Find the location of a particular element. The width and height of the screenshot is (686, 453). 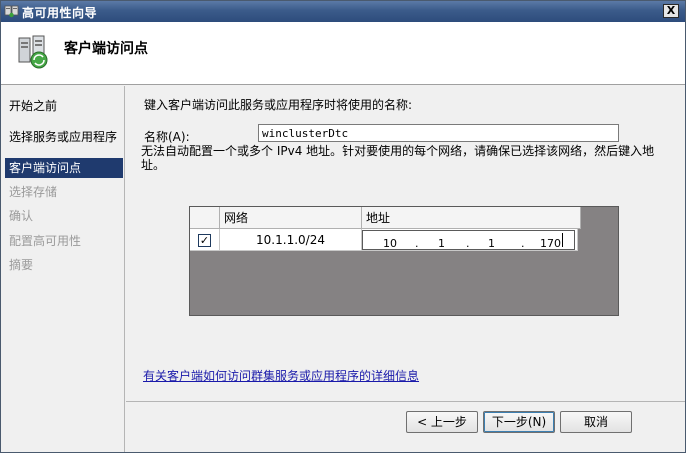

title-bar: 高可用性向导 X is located at coordinates (343, 11).